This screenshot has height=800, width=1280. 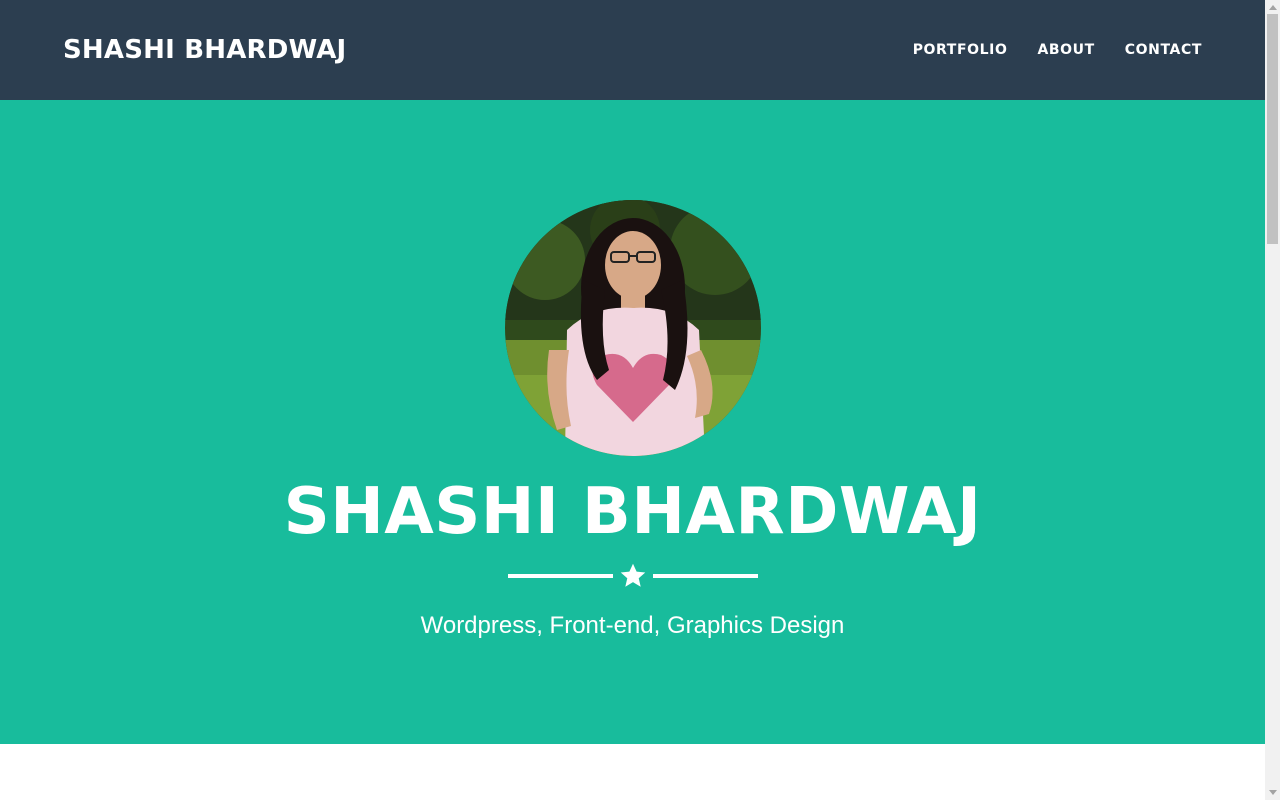 I want to click on avatar, so click(x=633, y=328).